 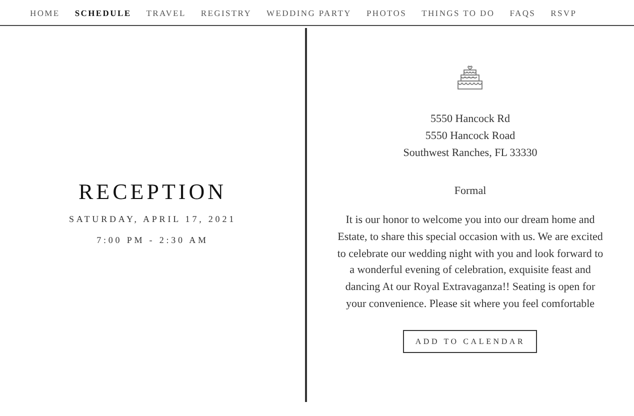 I want to click on nav-link: SCHEDULE, so click(x=103, y=13).